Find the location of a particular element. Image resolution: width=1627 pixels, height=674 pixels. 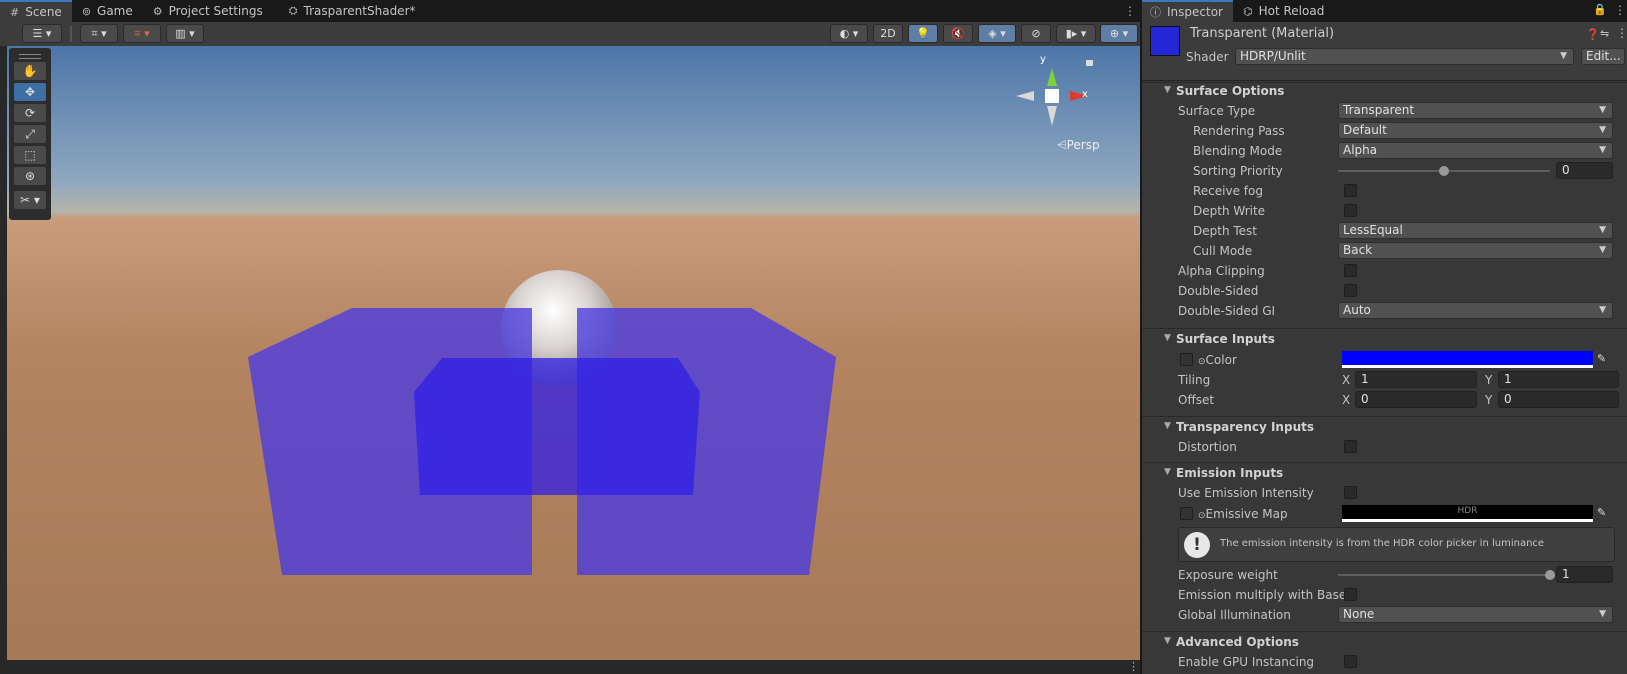

alpha-clipping-checkbox is located at coordinates (1350, 270).